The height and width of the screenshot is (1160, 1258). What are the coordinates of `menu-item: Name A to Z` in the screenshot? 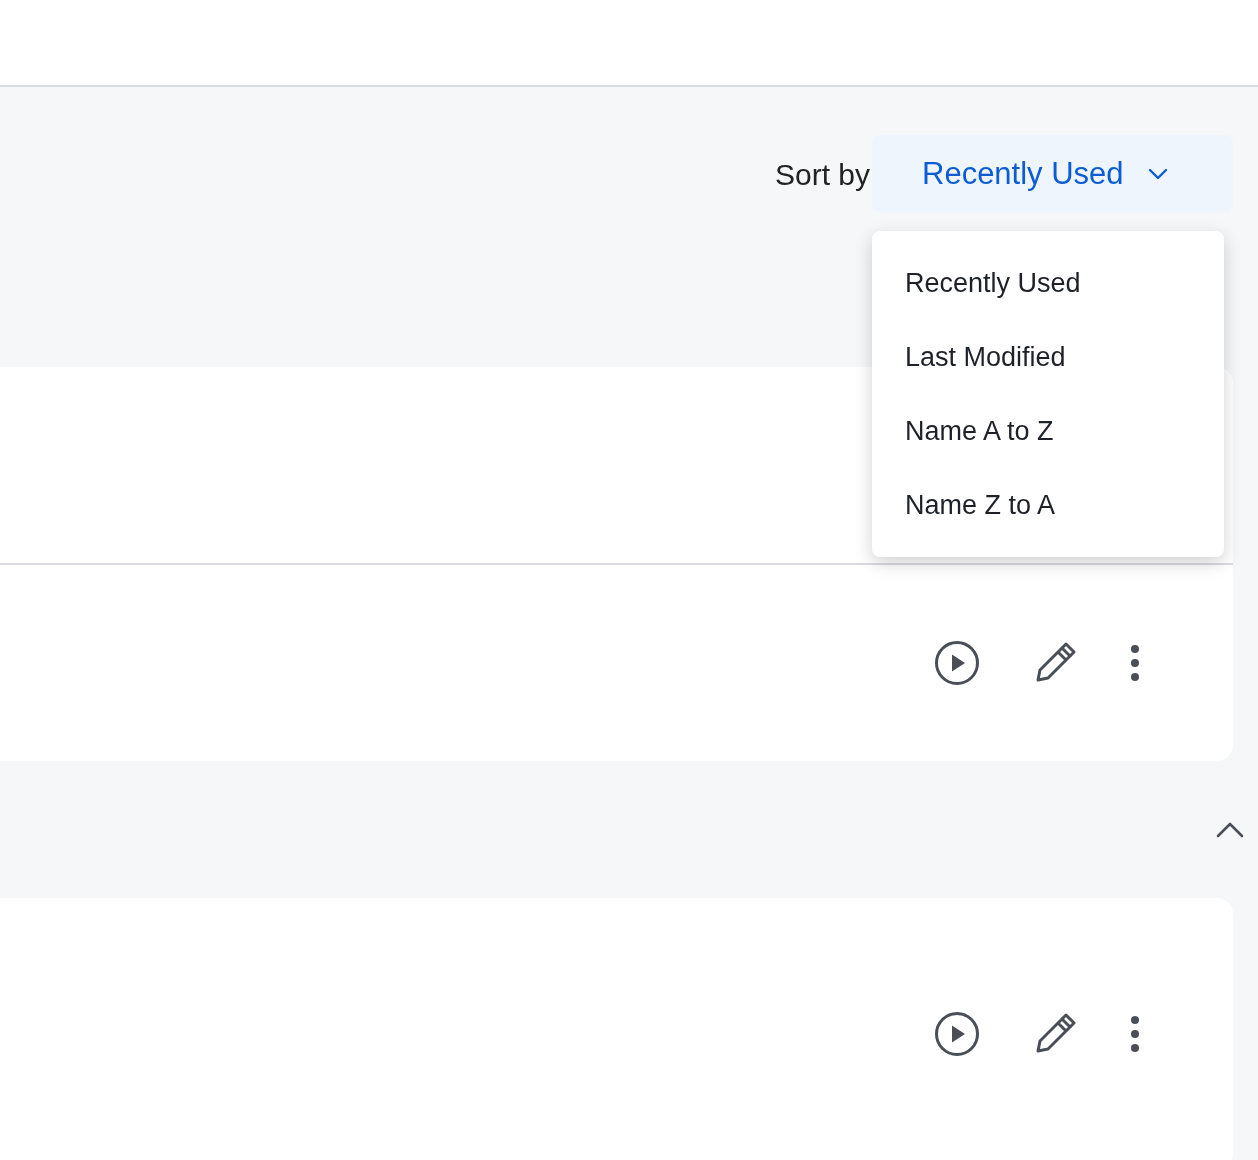 It's located at (1048, 431).